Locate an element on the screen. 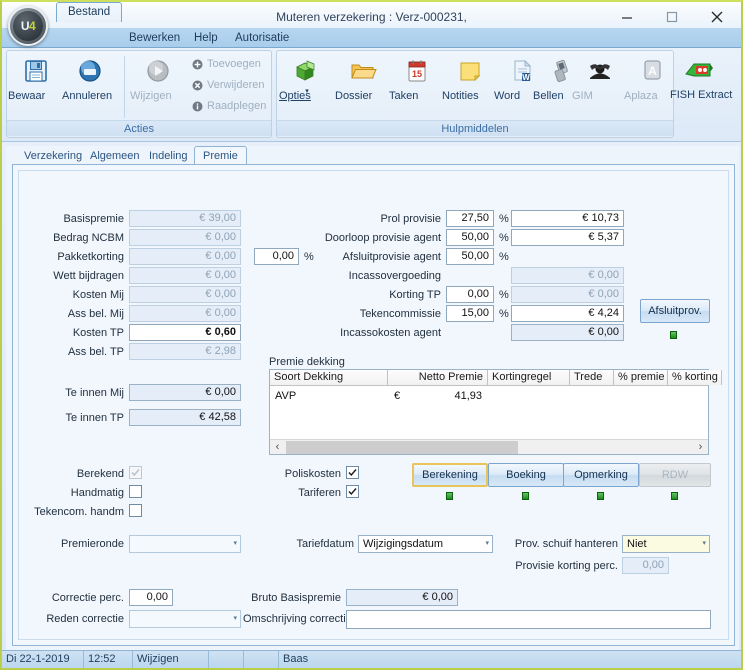 This screenshot has height=670, width=743. menu-tab-bewerken: Bewerken is located at coordinates (154, 38).